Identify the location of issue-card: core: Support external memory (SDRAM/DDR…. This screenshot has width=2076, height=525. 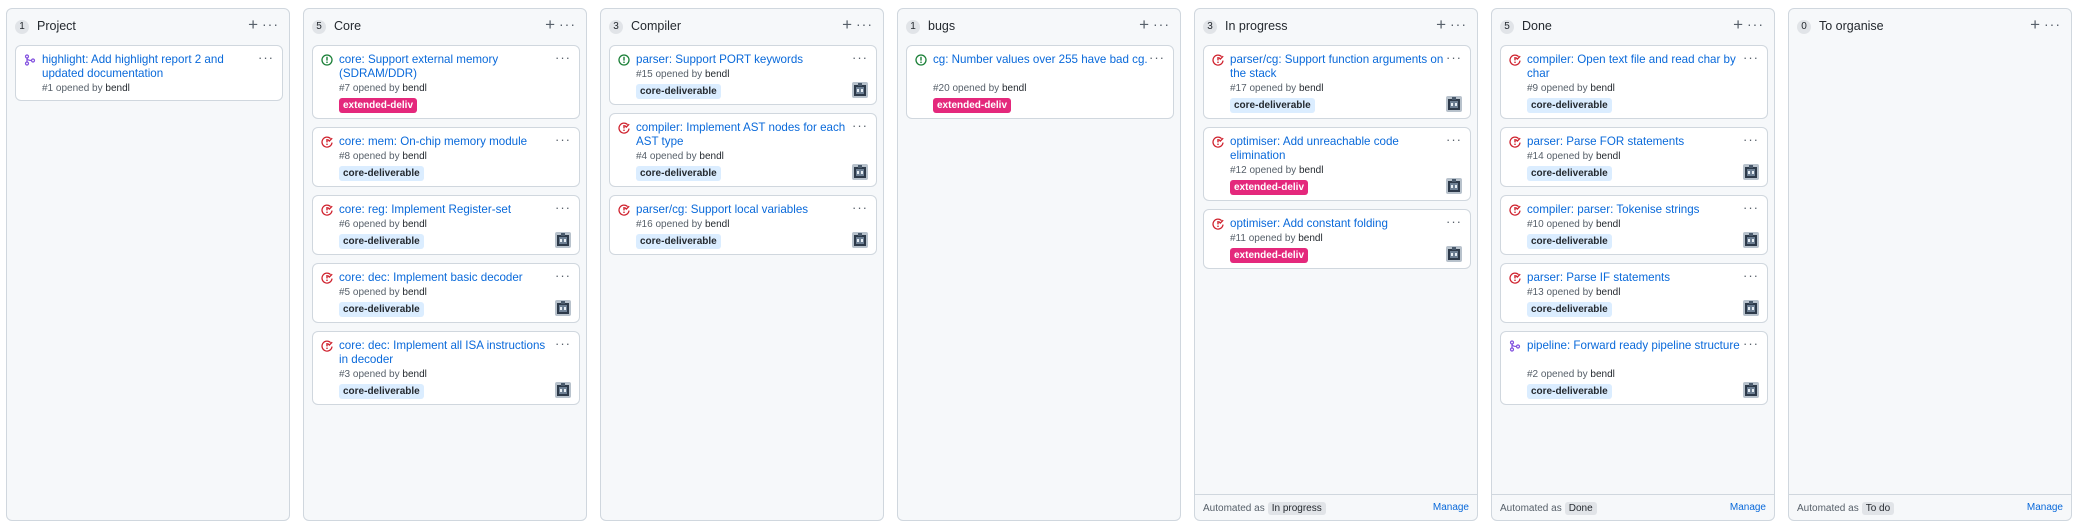
(446, 82).